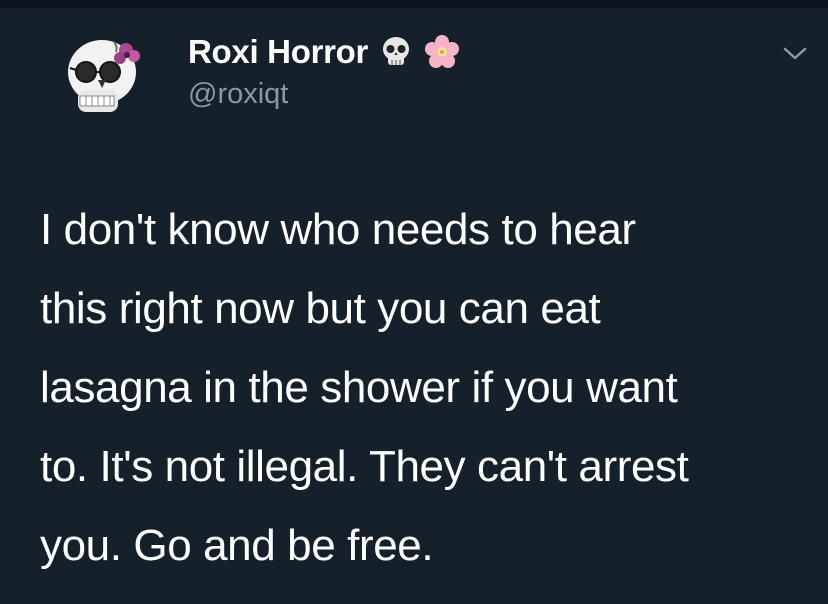 This screenshot has width=828, height=604. I want to click on tweet-text-line: you. Go and be free., so click(237, 545).